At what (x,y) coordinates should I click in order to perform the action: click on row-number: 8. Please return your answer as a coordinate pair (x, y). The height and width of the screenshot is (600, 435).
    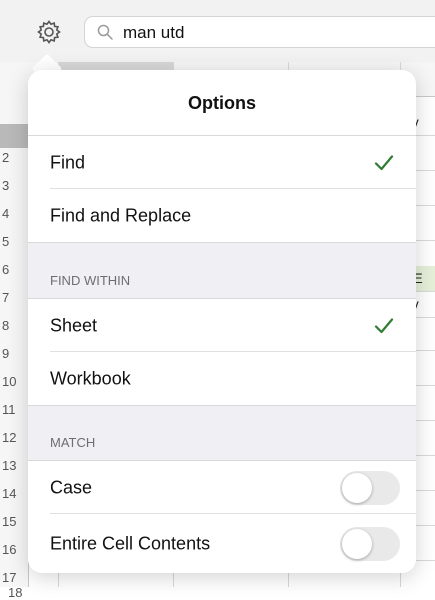
    Looking at the image, I should click on (5, 325).